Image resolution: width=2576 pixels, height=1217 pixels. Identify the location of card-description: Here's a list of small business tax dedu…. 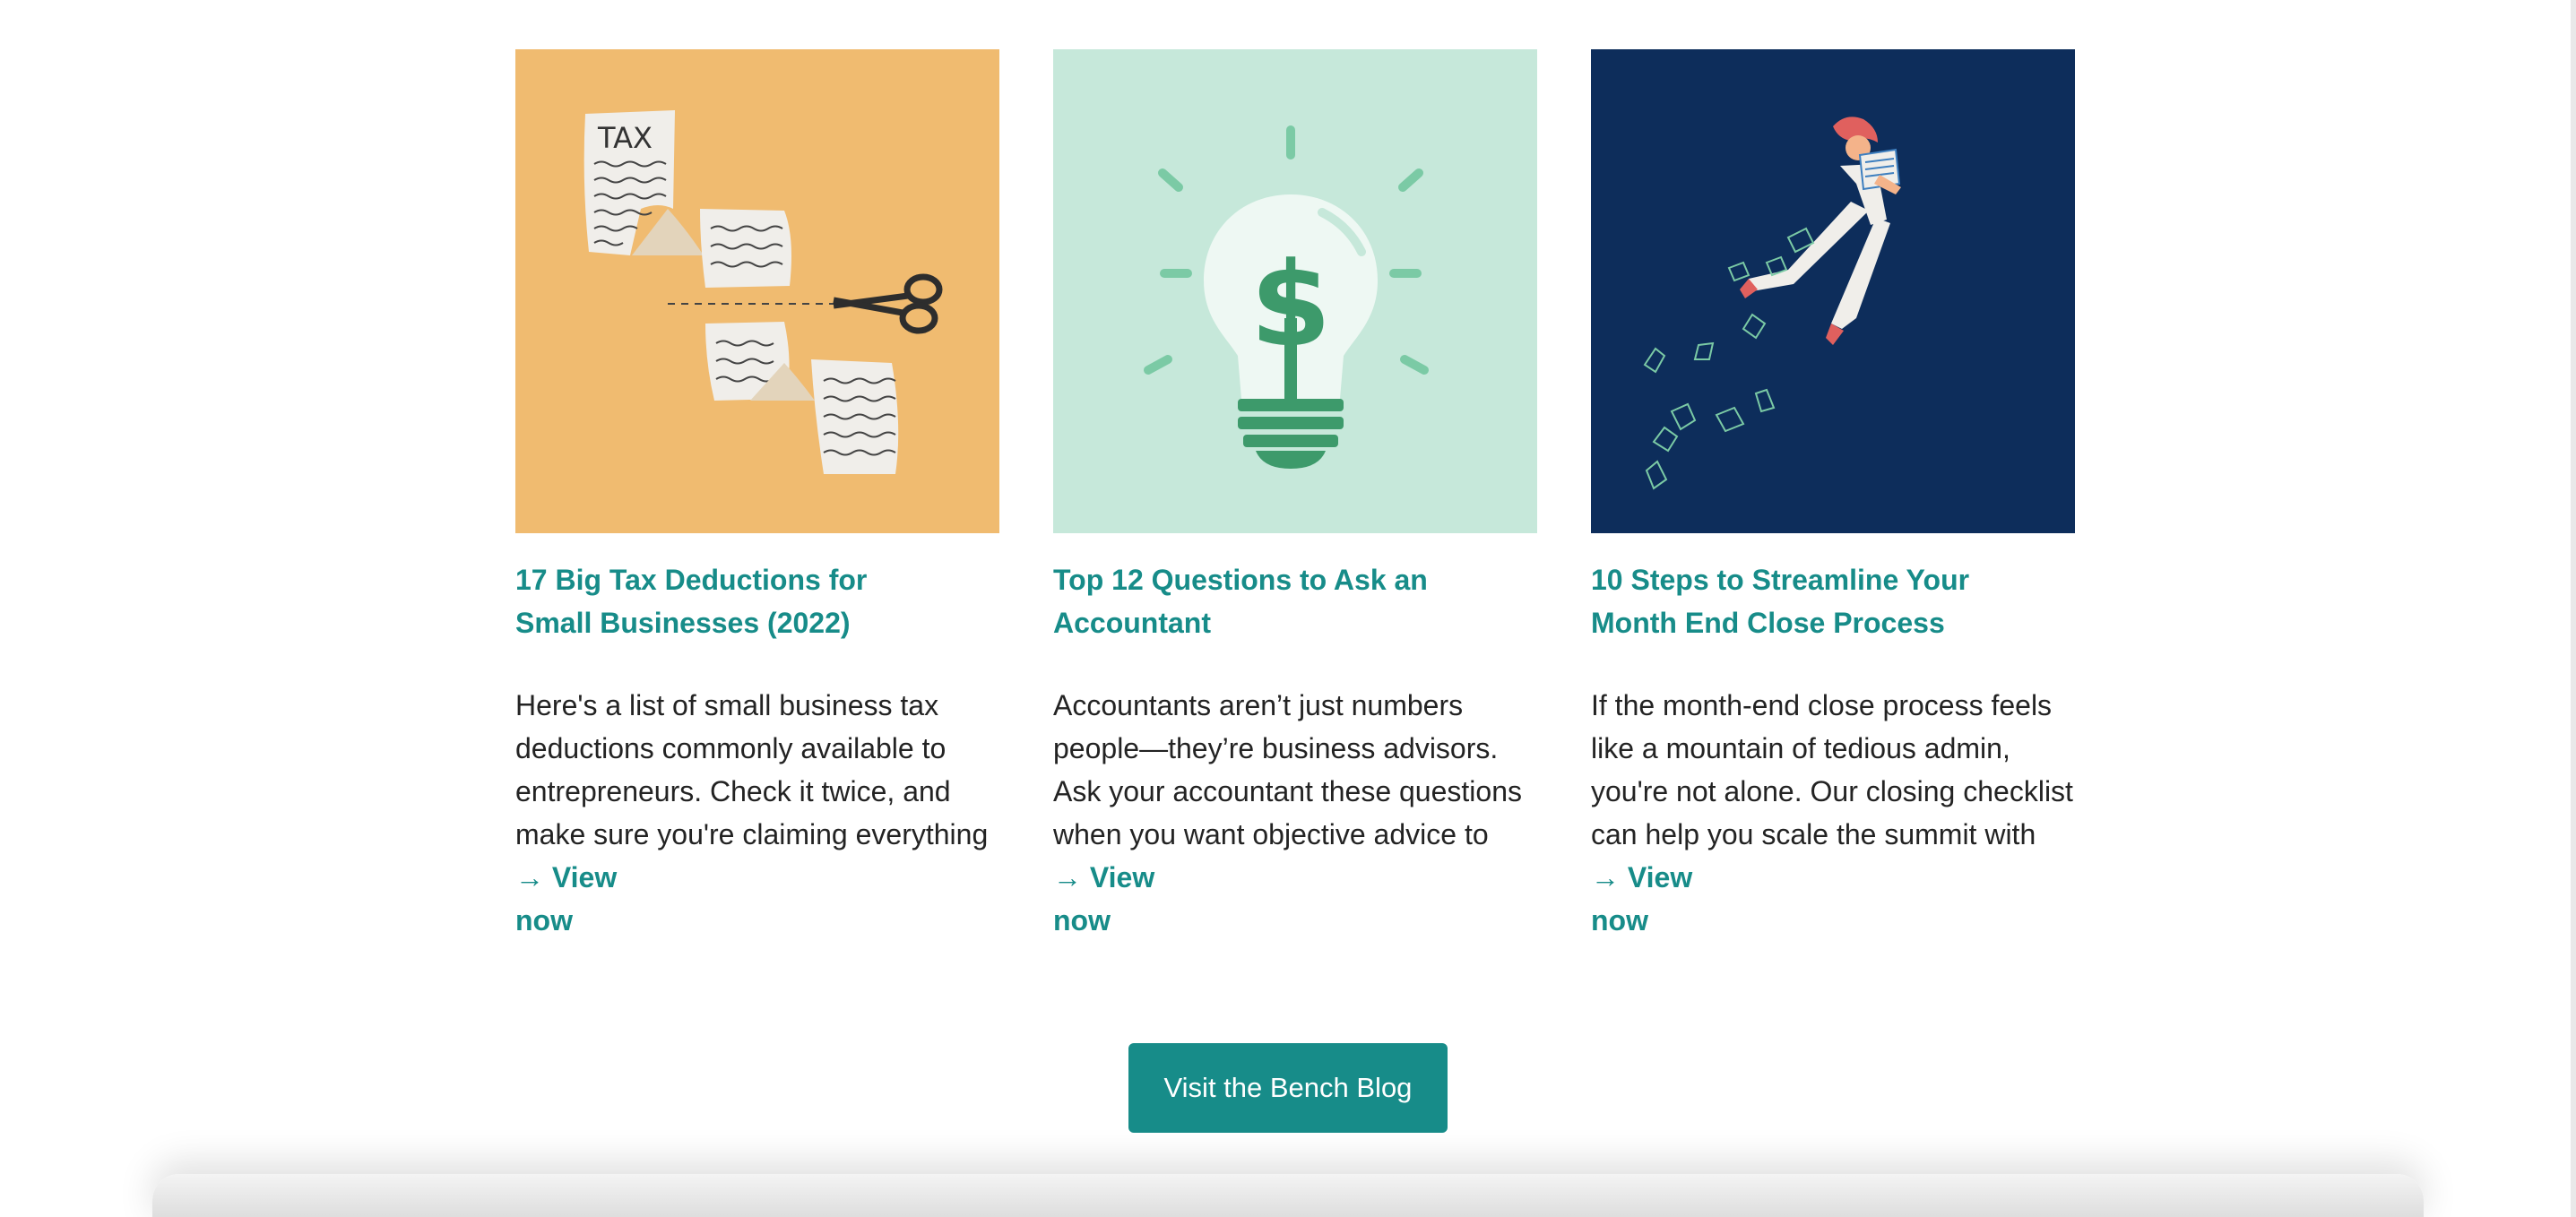
(752, 769).